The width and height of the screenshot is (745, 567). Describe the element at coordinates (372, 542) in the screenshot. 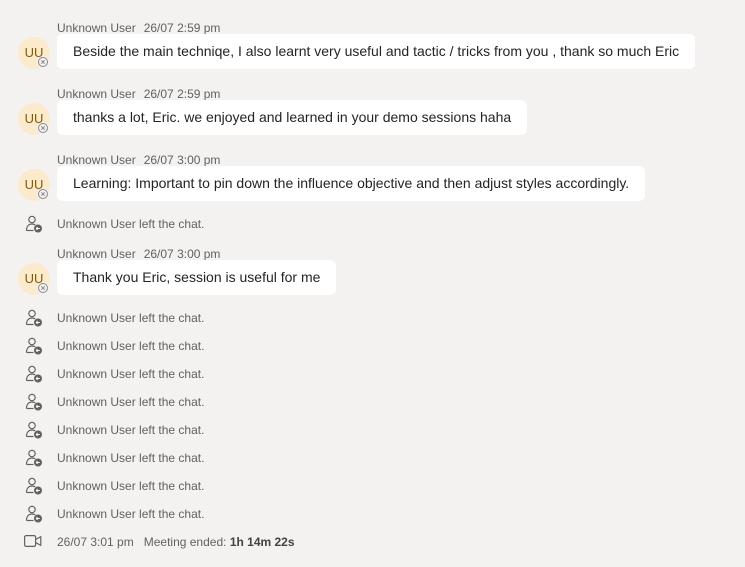

I see `meeting-ended-event: 26/07 3:01 pm Meeting ended: 1h 14m 22s` at that location.